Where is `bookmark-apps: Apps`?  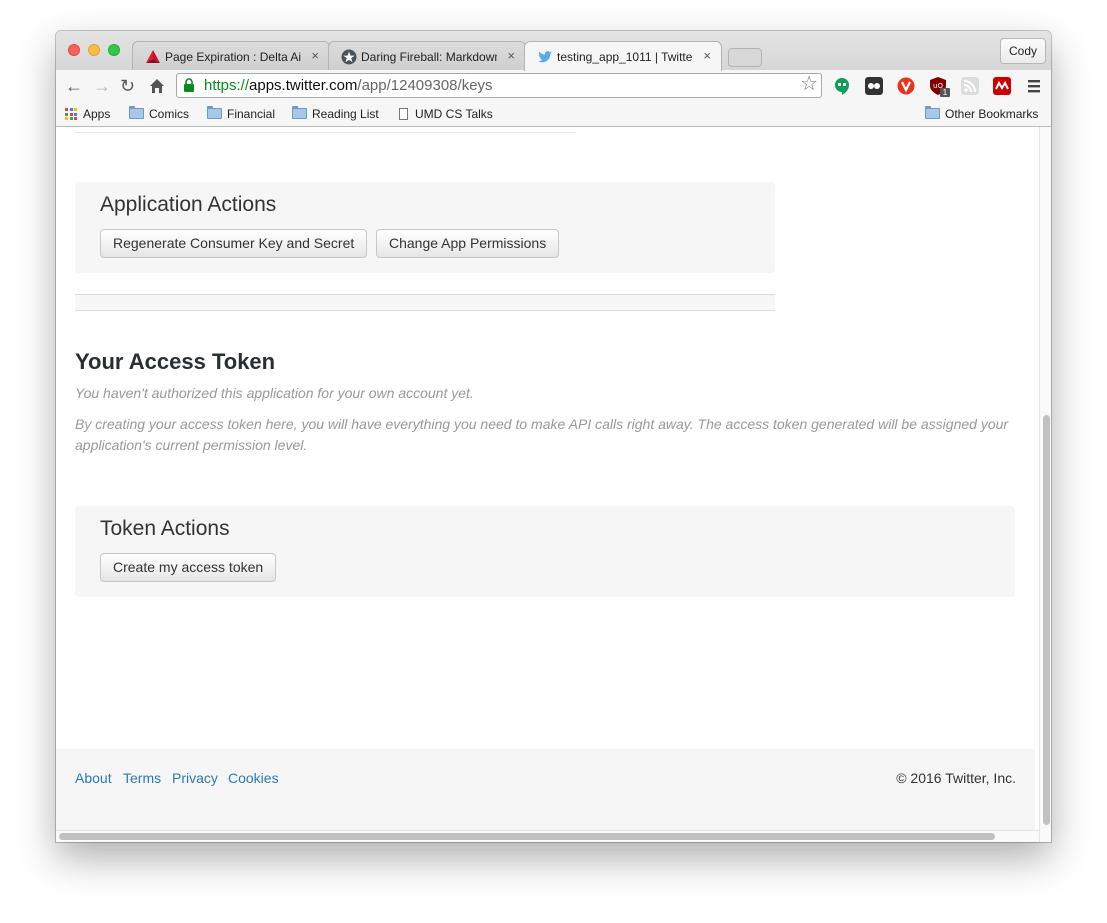
bookmark-apps: Apps is located at coordinates (87, 114).